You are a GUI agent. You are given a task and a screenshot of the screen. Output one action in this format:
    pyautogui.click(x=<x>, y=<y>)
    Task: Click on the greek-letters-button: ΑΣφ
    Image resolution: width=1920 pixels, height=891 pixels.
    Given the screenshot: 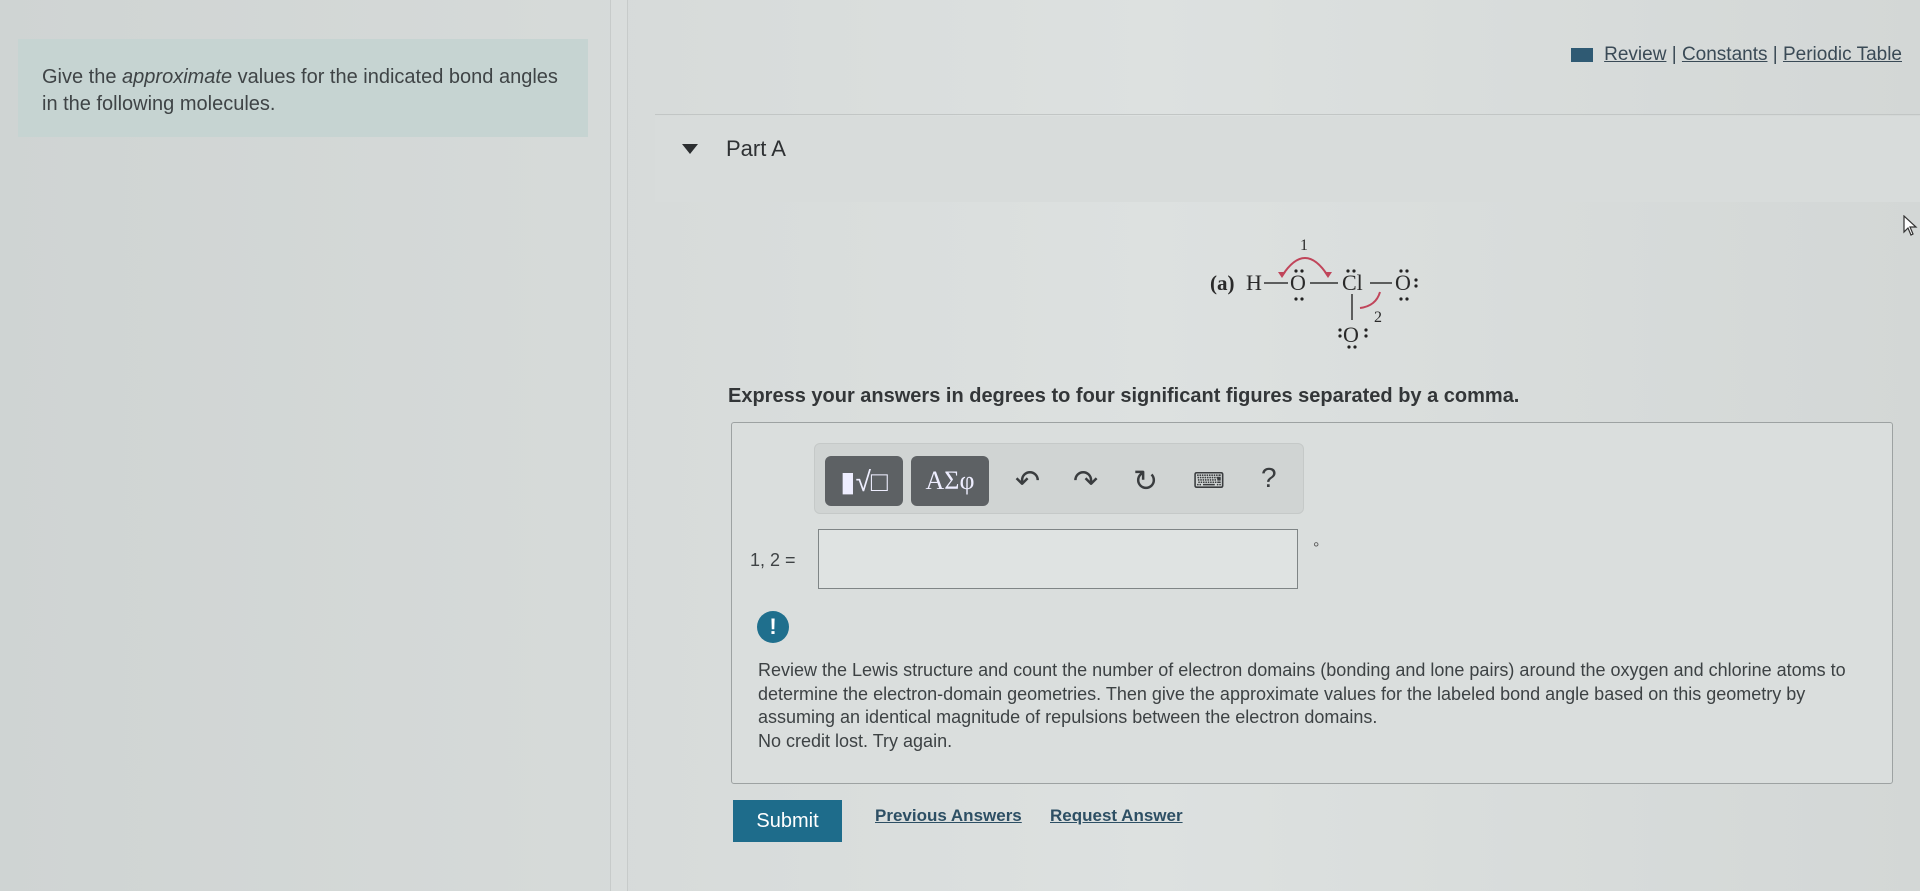 What is the action you would take?
    pyautogui.click(x=950, y=481)
    